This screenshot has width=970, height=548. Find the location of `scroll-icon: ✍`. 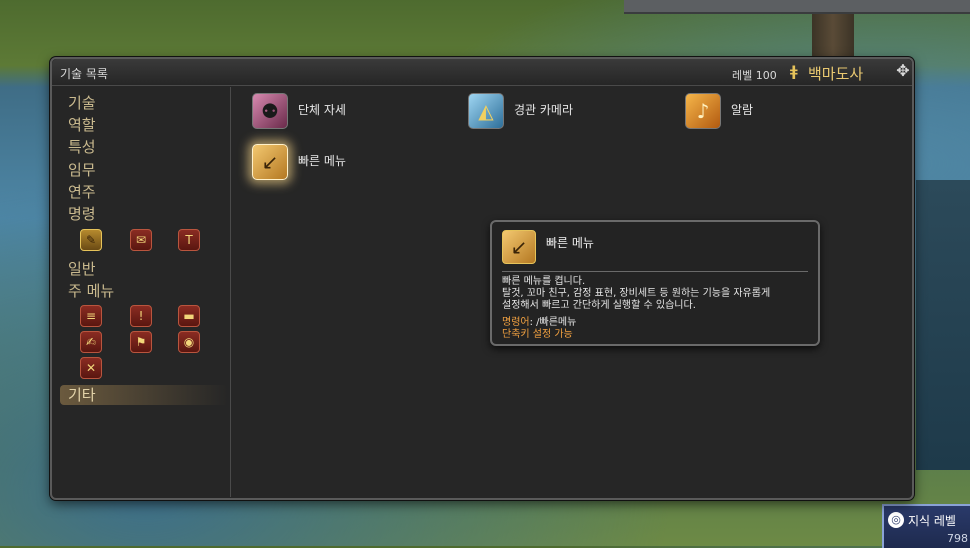

scroll-icon: ✍ is located at coordinates (91, 342).